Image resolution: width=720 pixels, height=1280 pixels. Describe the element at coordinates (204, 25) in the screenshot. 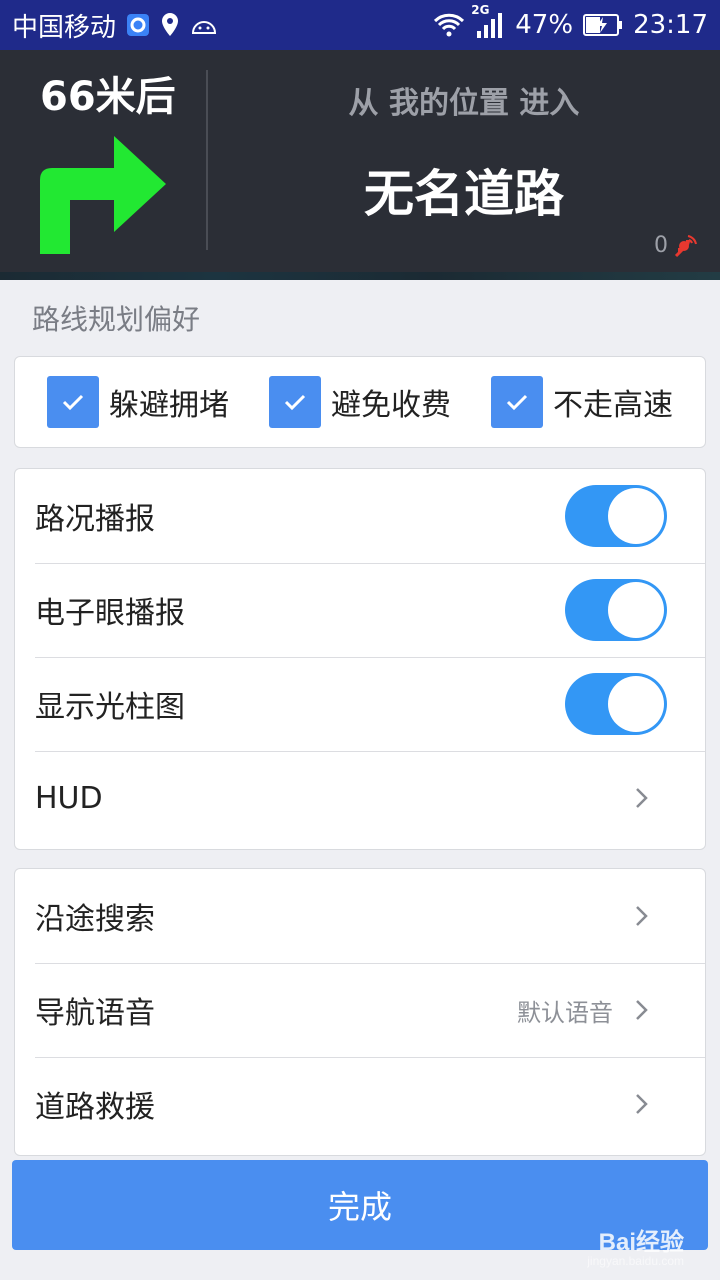

I see `android-icon` at that location.